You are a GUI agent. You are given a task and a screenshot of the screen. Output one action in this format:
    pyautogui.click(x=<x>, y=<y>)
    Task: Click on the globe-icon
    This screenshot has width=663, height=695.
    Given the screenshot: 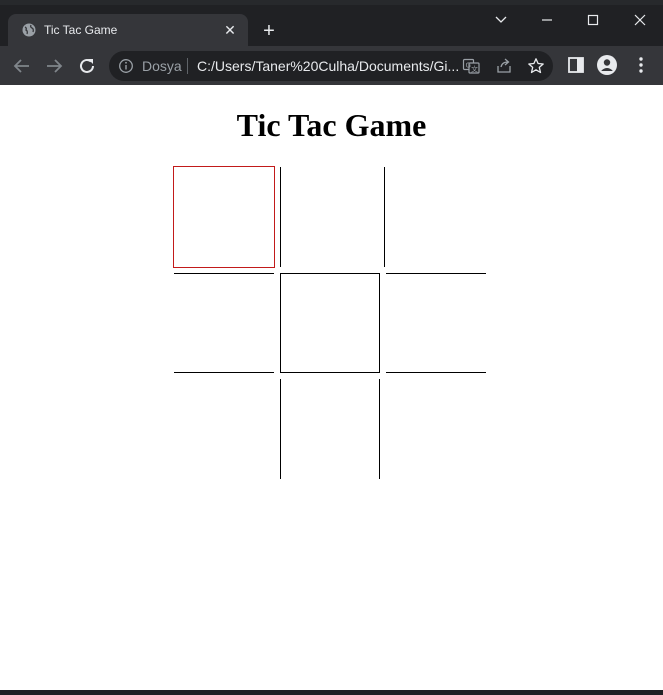 What is the action you would take?
    pyautogui.click(x=29, y=30)
    